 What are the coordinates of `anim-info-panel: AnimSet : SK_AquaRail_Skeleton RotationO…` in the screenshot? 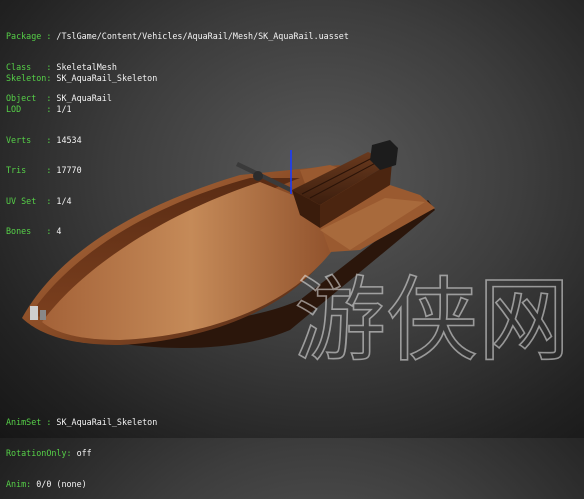 It's located at (81, 448).